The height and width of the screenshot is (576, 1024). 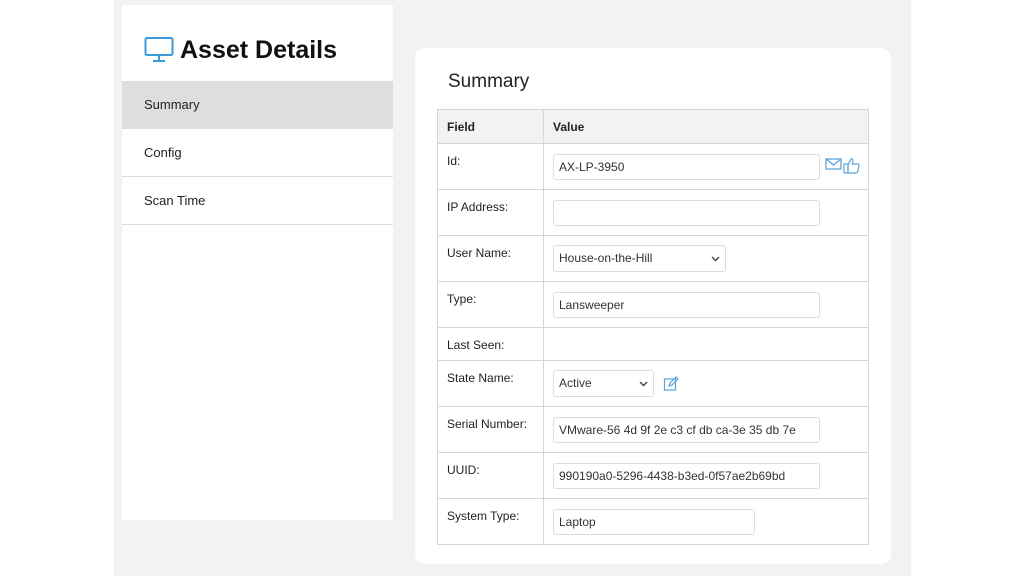 What do you see at coordinates (686, 166) in the screenshot?
I see `id-field: AX-LP-3950` at bounding box center [686, 166].